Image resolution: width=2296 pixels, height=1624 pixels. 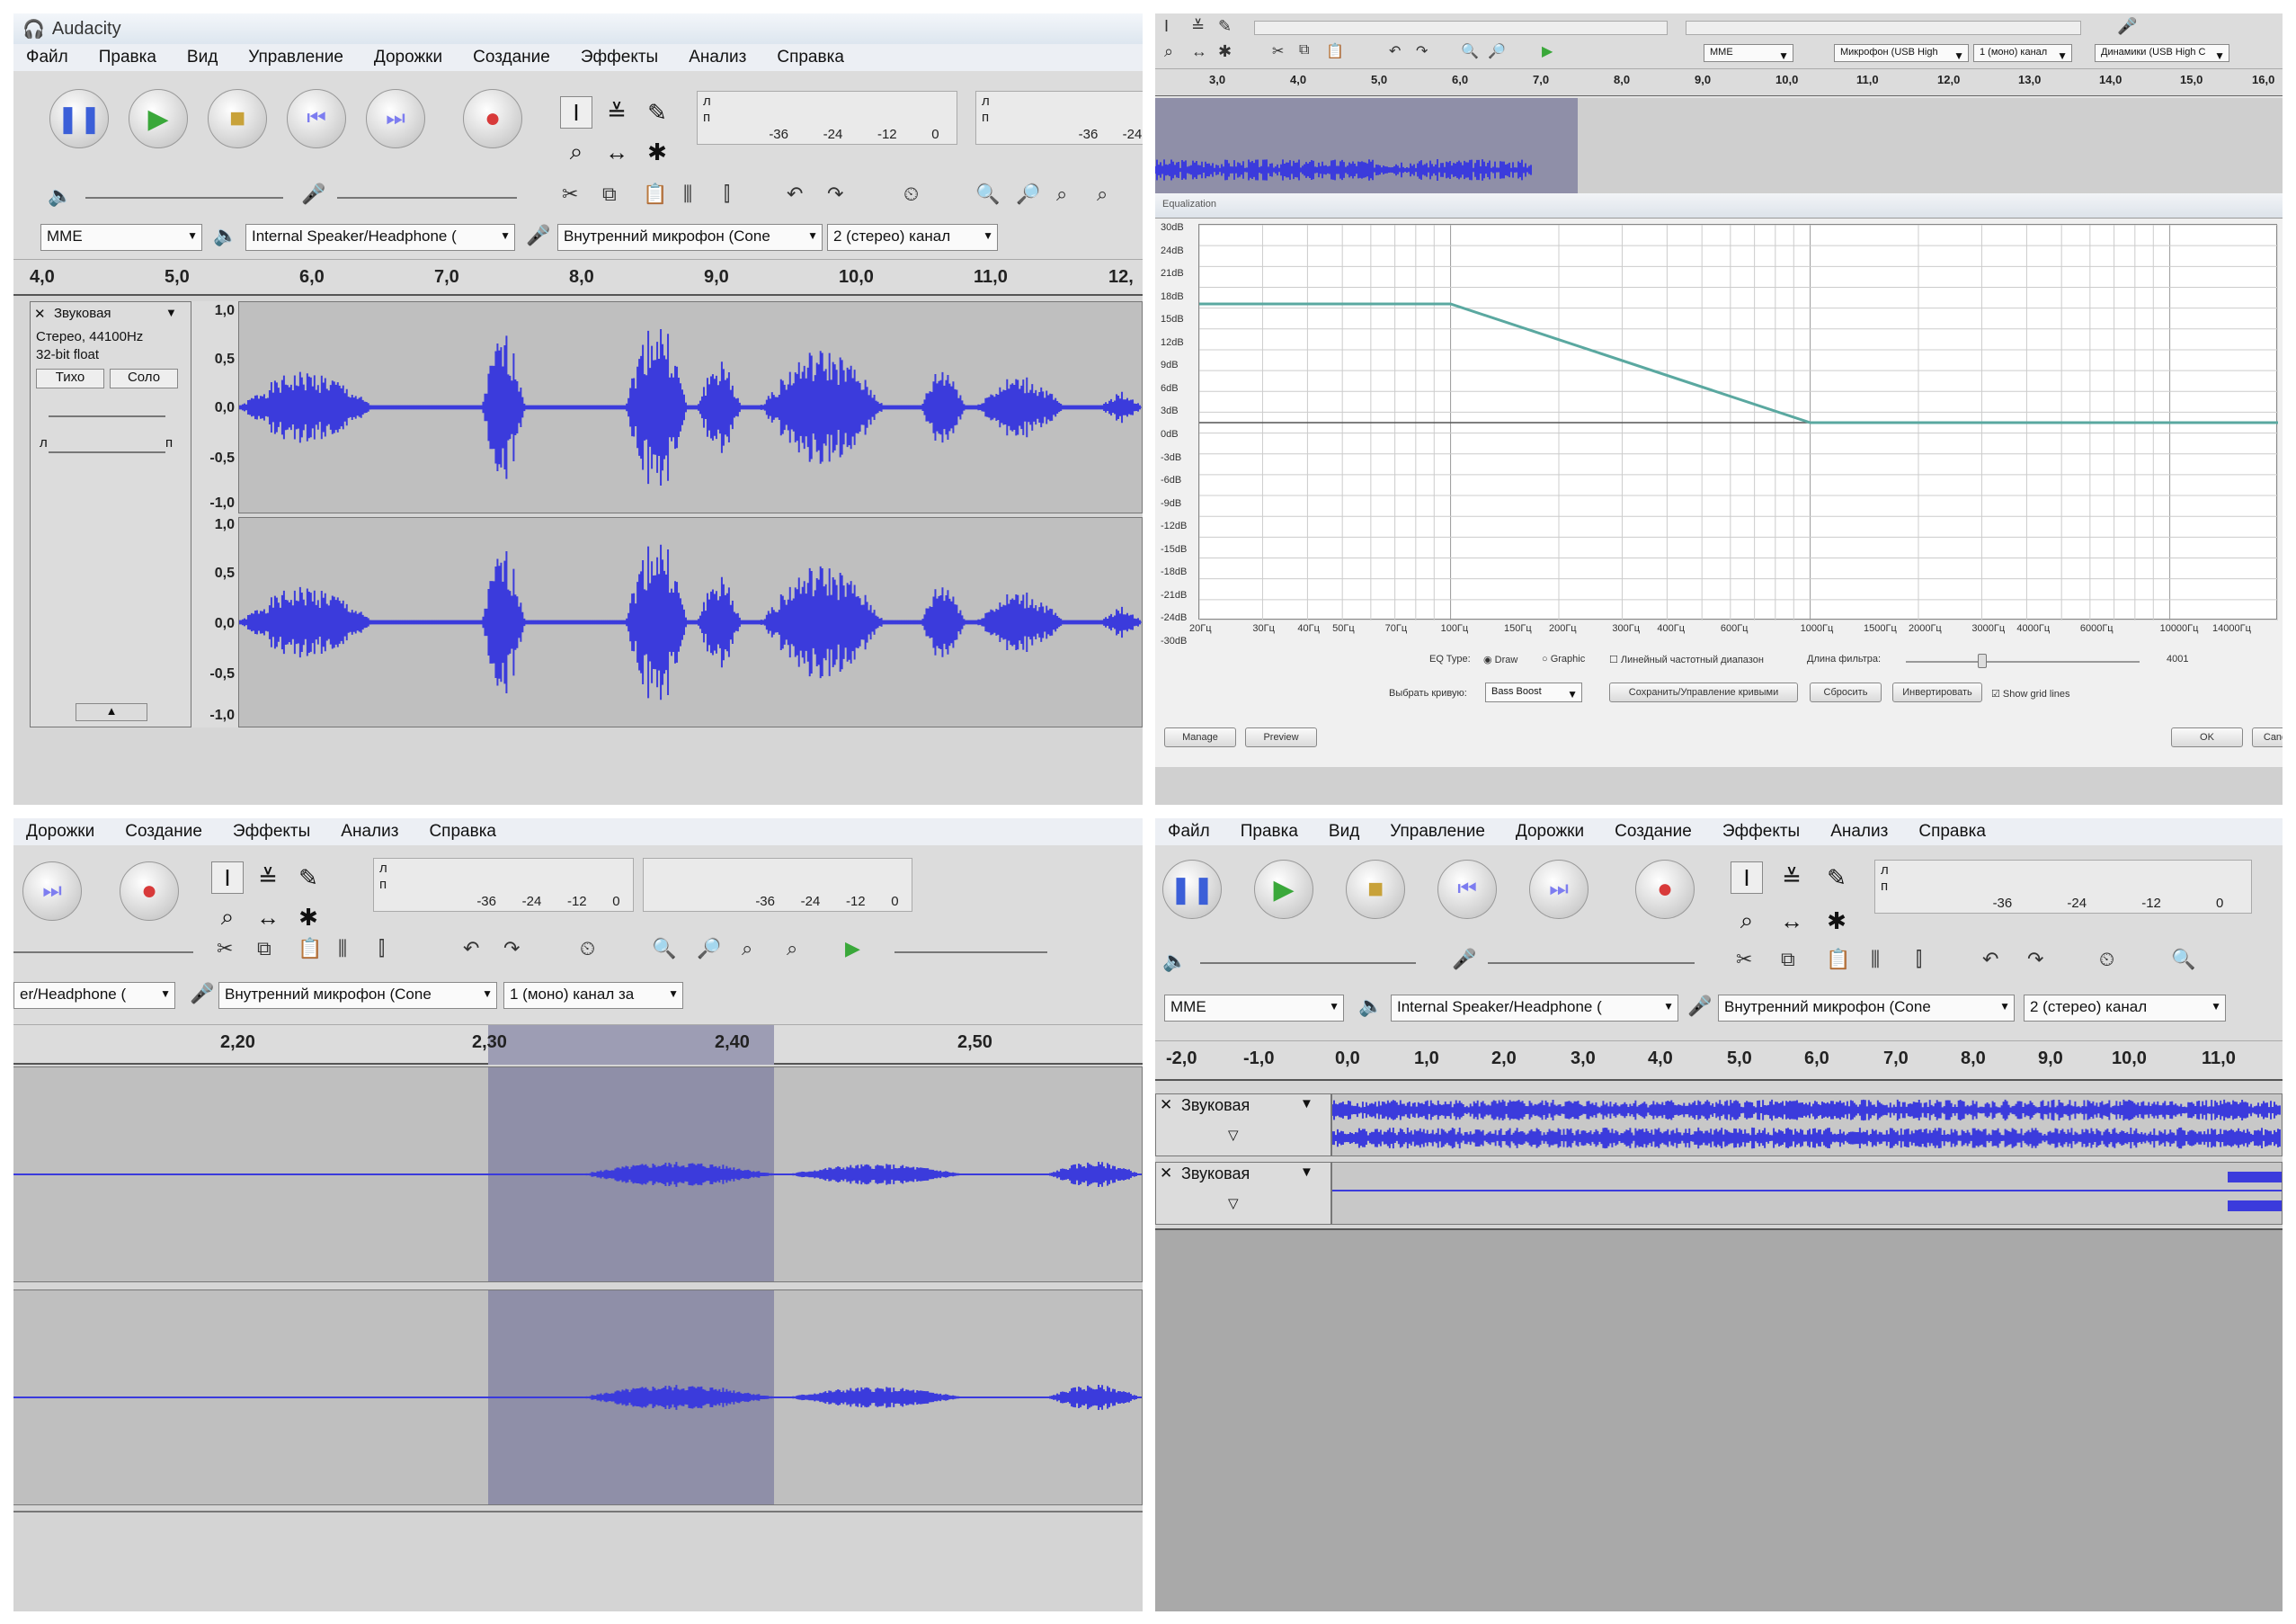 I want to click on record-meter, so click(x=1461, y=28).